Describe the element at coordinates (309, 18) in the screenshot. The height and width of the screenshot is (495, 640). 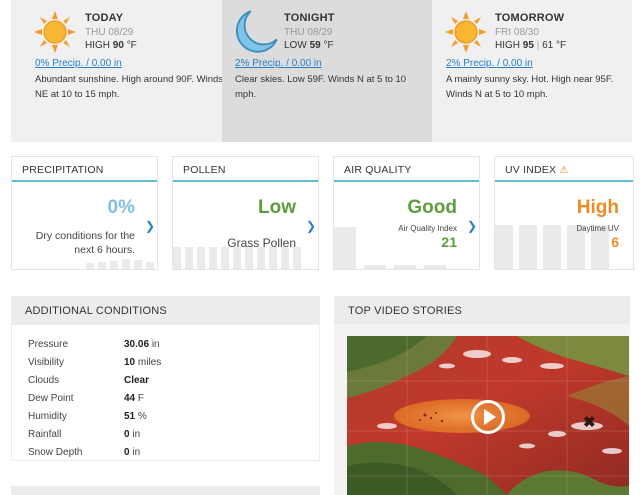
I see `forecast-day: TONIGHT` at that location.